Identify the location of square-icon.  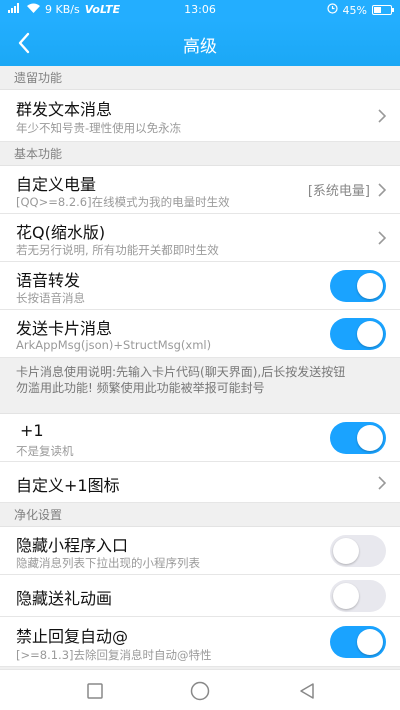
(95, 691).